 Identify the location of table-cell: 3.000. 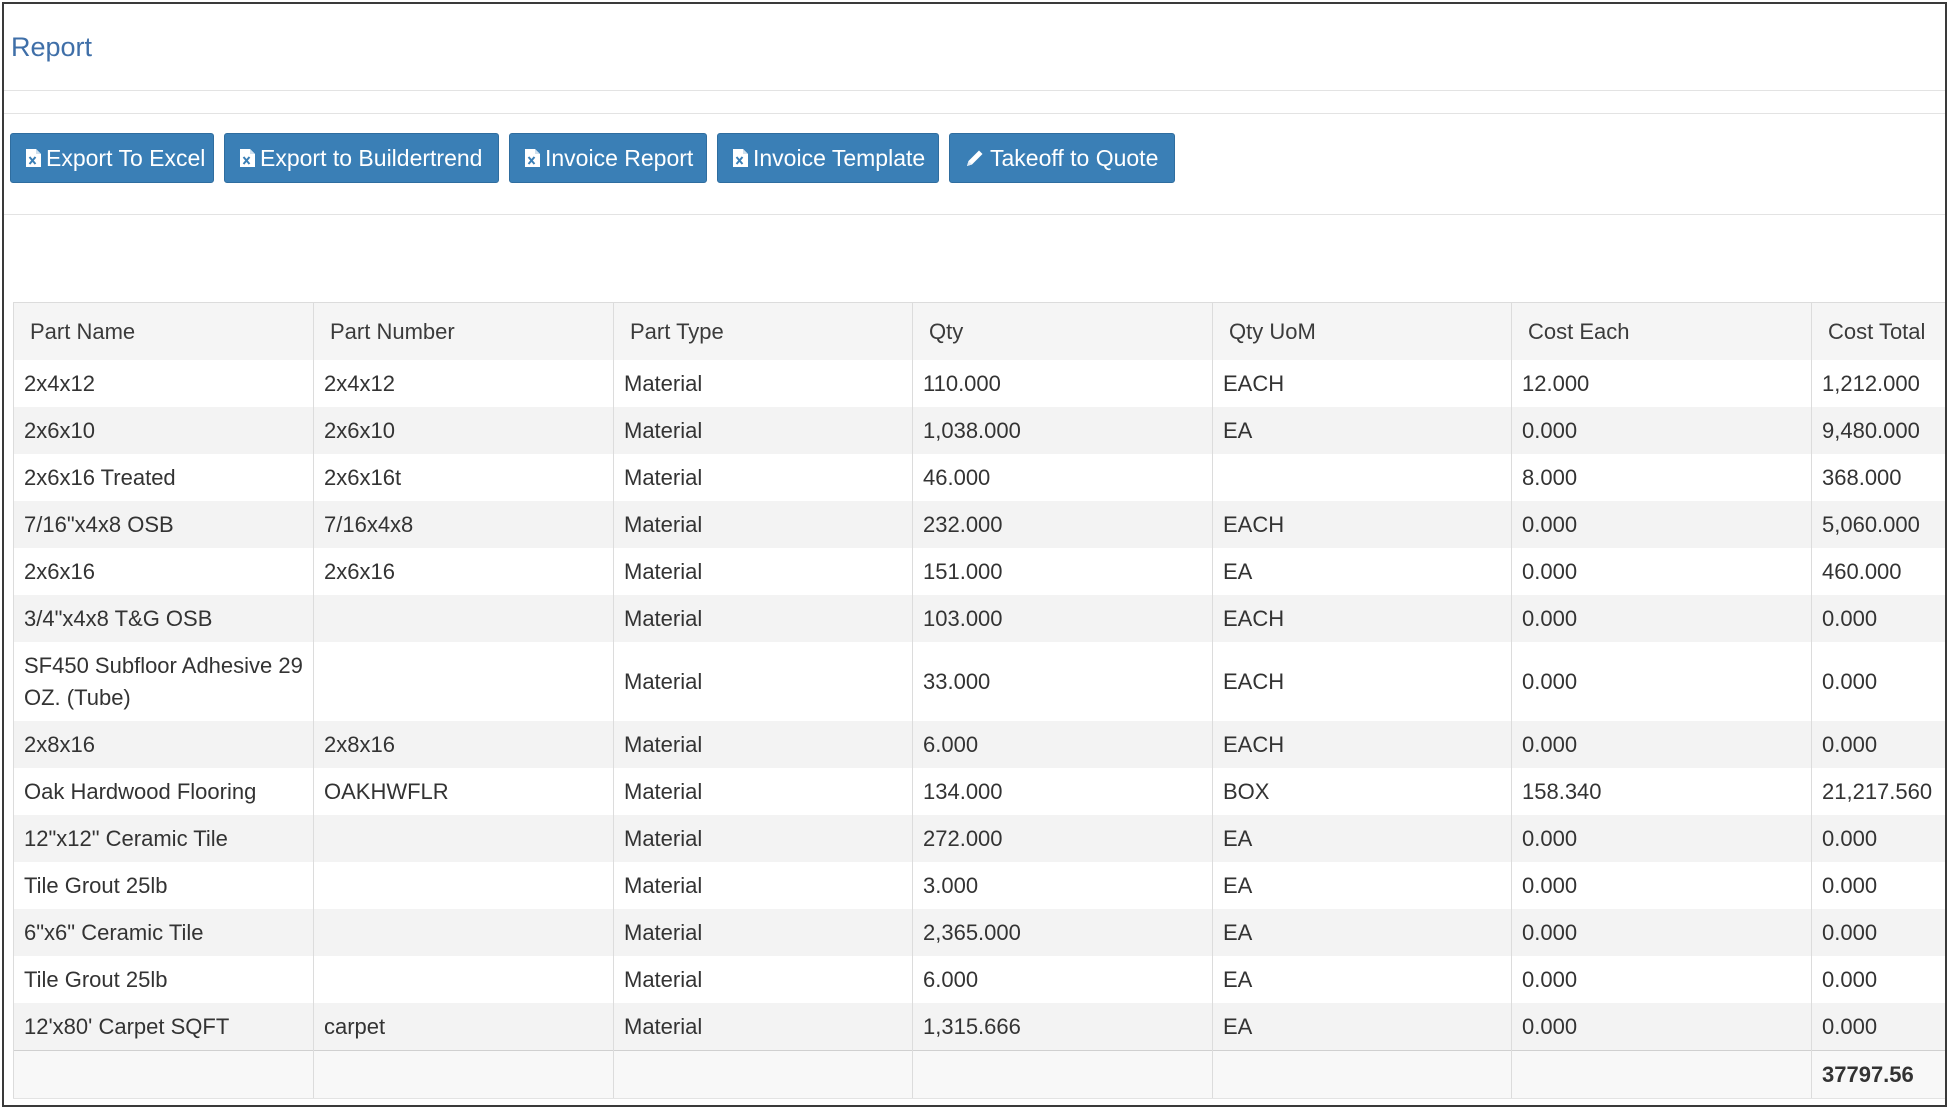
(1062, 885).